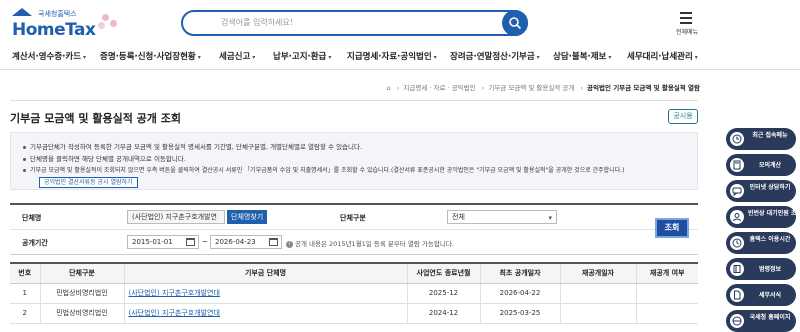 The width and height of the screenshot is (800, 332). What do you see at coordinates (737, 295) in the screenshot?
I see `document-icon` at bounding box center [737, 295].